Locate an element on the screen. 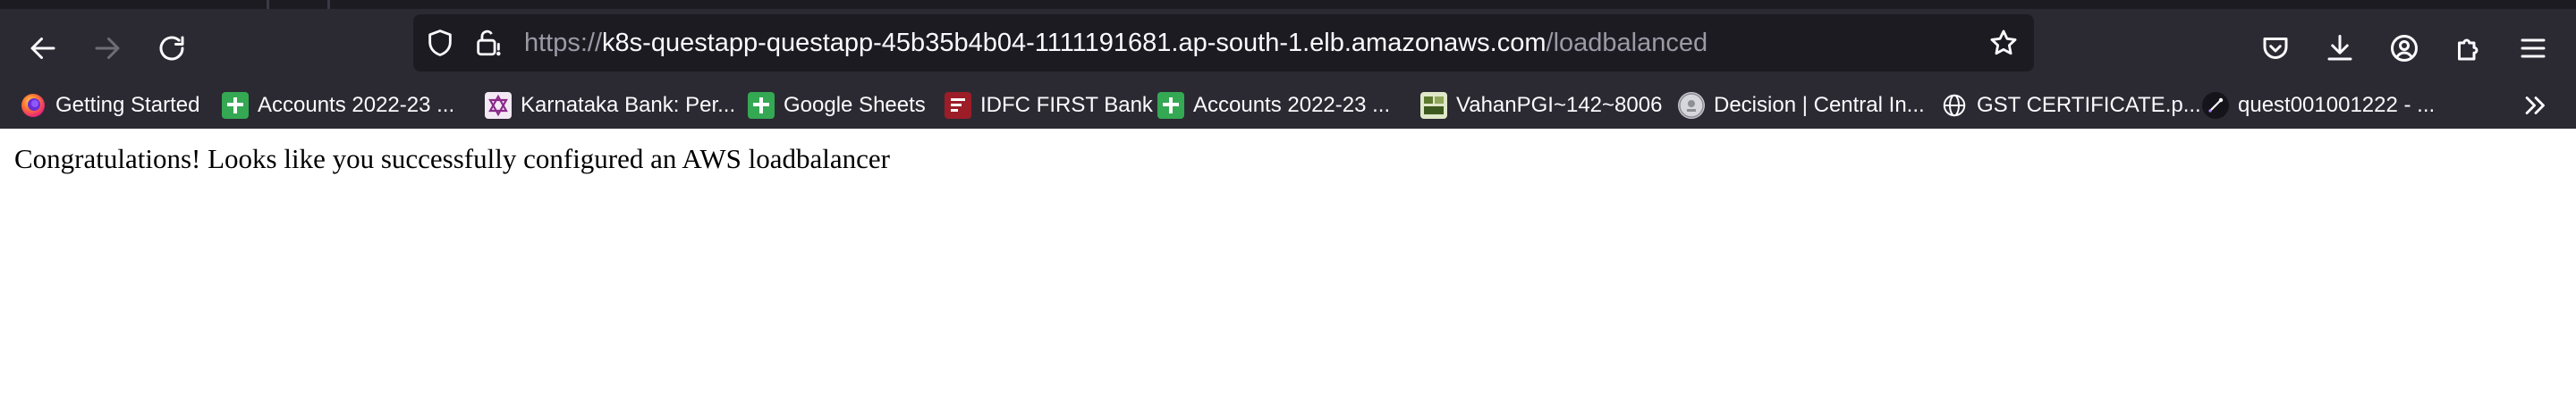 The width and height of the screenshot is (2576, 411). account-button is located at coordinates (2404, 48).